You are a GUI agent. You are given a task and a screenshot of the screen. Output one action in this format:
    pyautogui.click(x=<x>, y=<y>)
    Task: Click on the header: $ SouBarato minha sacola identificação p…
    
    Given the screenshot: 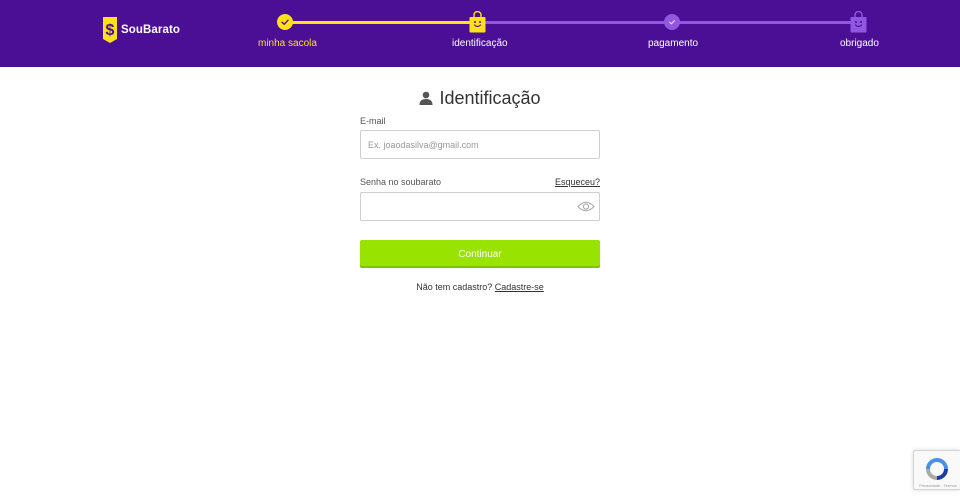 What is the action you would take?
    pyautogui.click(x=480, y=33)
    